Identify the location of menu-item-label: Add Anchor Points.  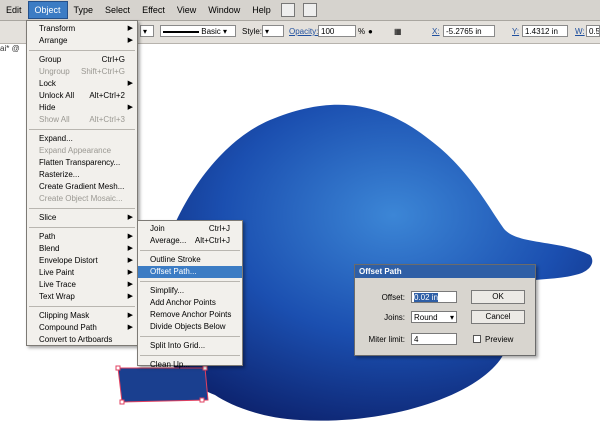
(183, 302).